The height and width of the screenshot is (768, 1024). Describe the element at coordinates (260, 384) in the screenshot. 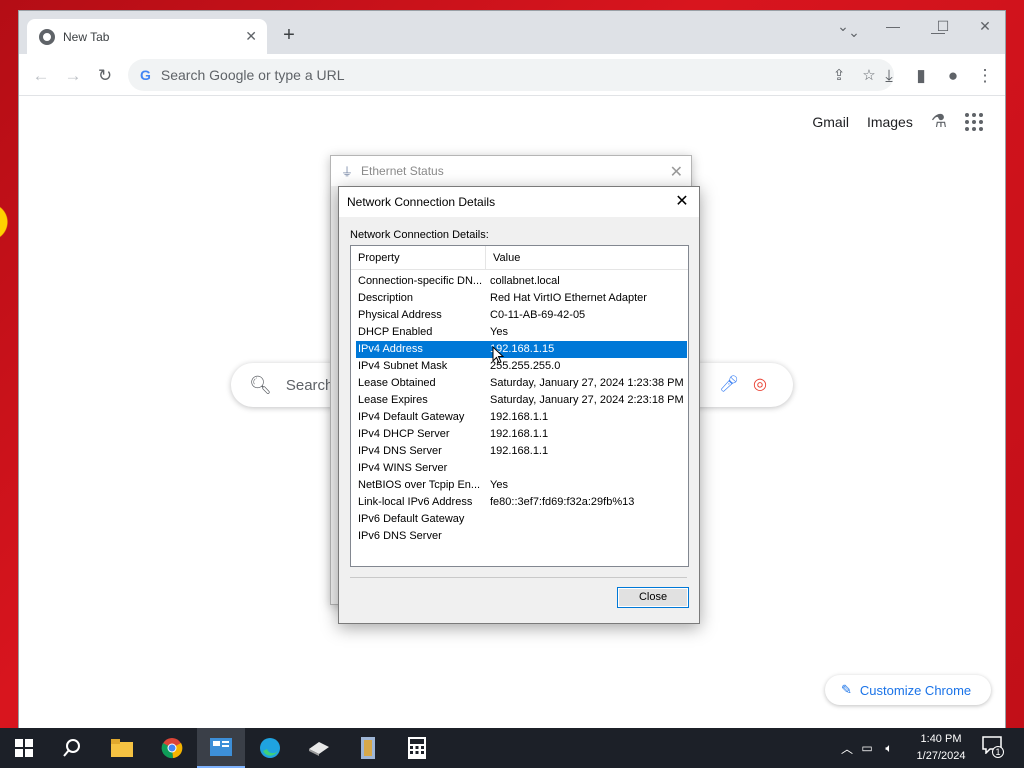

I see `search-icon: 🔍︎` at that location.